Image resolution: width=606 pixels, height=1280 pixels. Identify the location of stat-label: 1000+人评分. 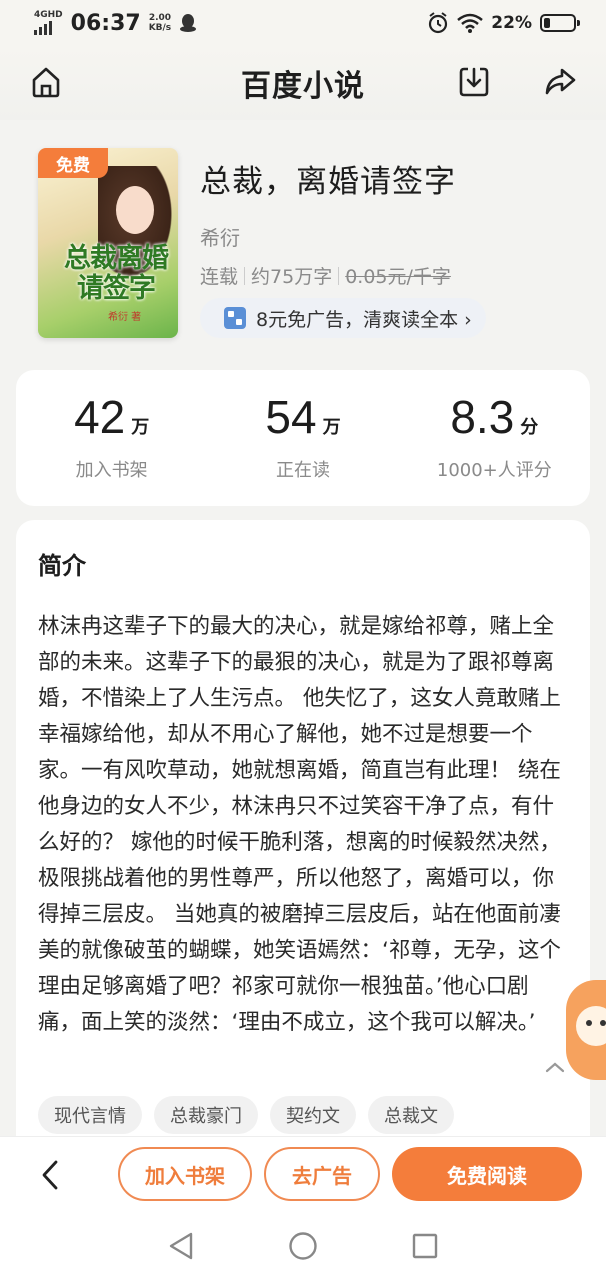
(494, 470).